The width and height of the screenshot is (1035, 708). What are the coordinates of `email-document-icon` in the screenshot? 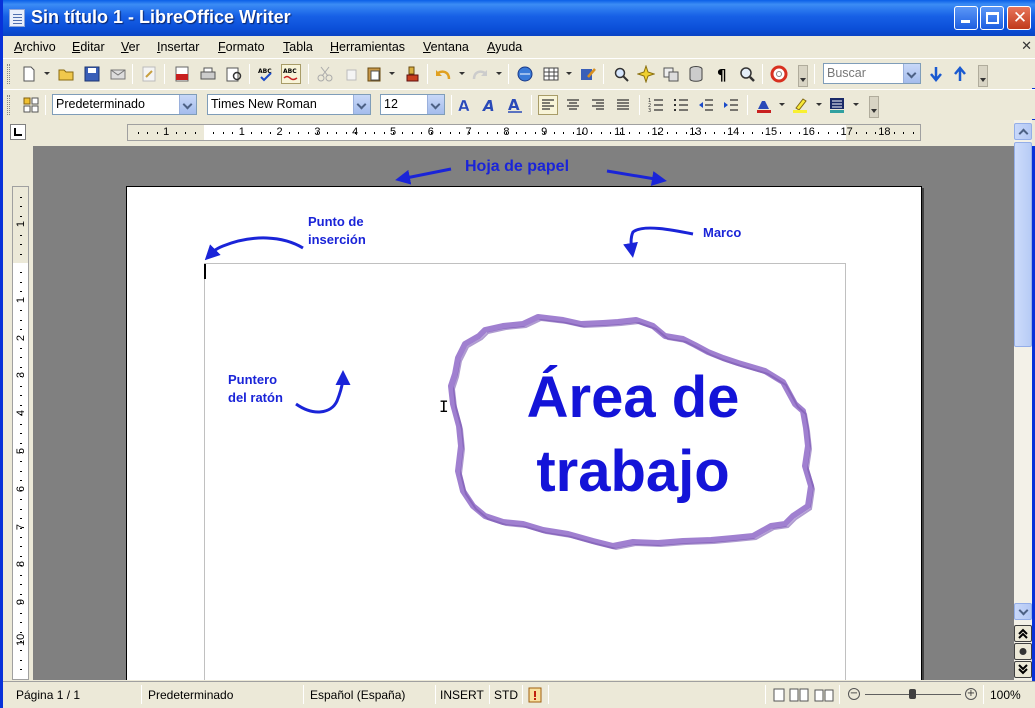 It's located at (118, 74).